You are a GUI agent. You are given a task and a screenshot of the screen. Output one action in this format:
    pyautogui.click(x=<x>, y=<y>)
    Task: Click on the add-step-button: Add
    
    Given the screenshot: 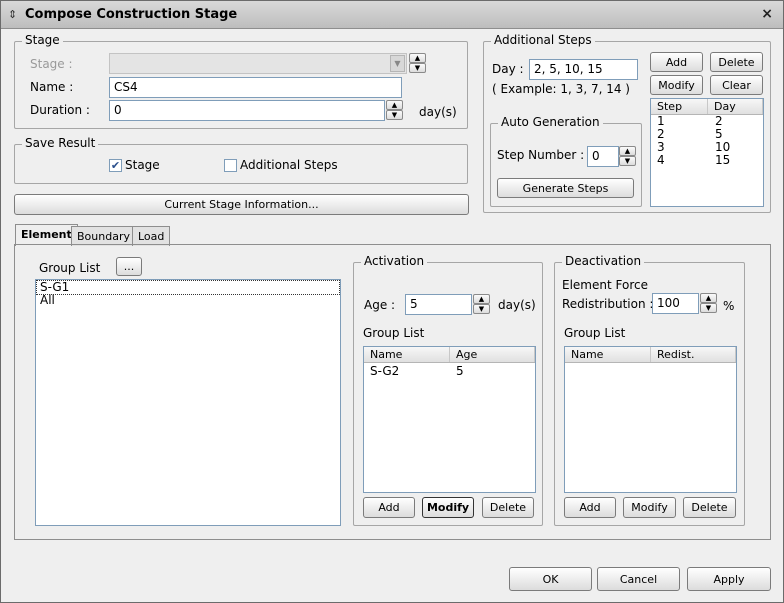 What is the action you would take?
    pyautogui.click(x=676, y=62)
    